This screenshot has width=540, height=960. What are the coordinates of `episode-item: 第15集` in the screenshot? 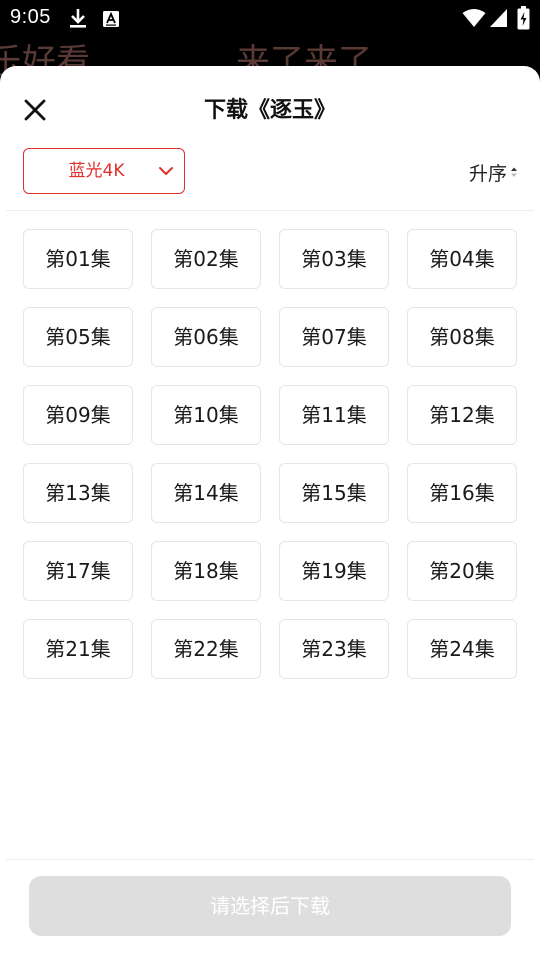 It's located at (334, 493).